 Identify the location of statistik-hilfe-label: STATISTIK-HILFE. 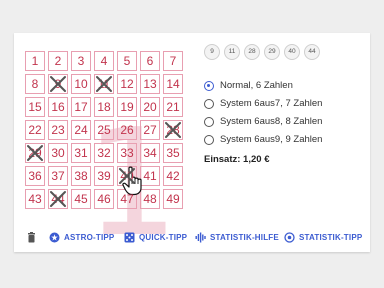
(244, 237).